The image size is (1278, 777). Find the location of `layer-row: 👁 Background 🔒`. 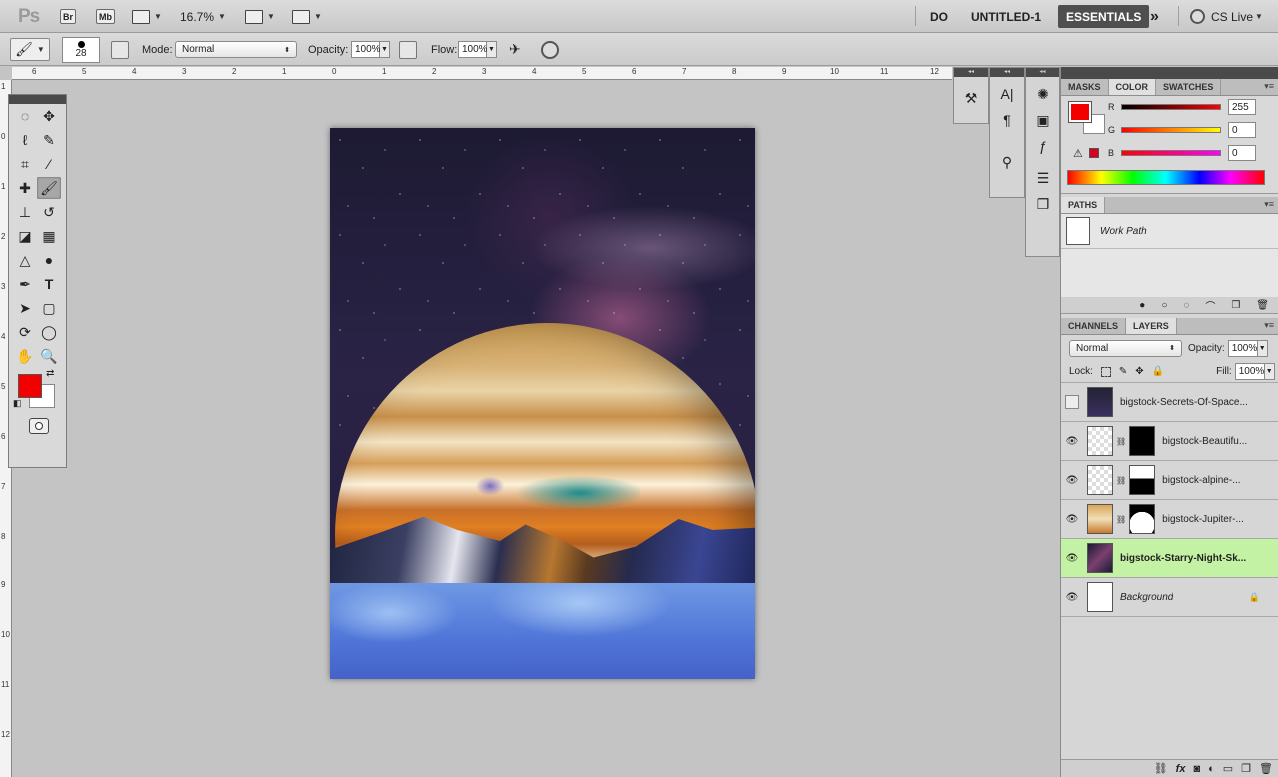

layer-row: 👁 Background 🔒 is located at coordinates (1169, 597).